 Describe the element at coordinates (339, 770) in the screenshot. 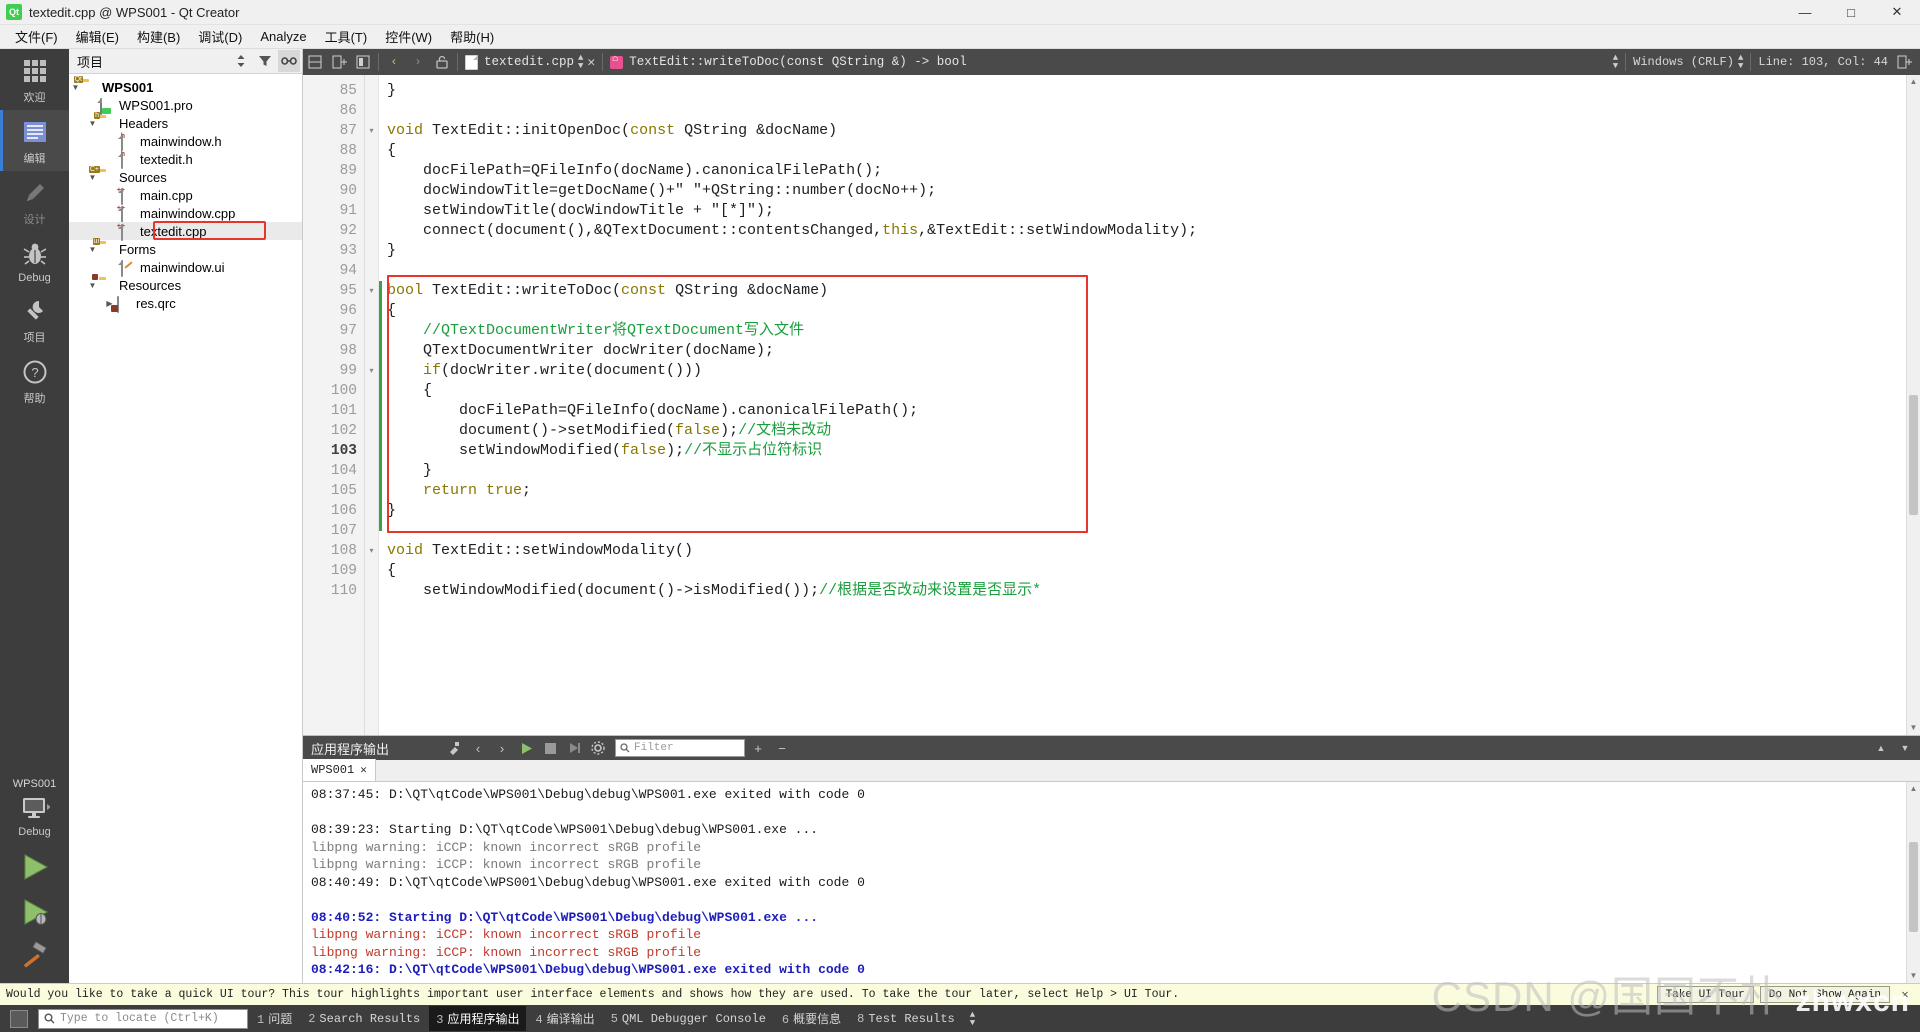

I see `output-tab-wps001: WPS001 ✕` at that location.